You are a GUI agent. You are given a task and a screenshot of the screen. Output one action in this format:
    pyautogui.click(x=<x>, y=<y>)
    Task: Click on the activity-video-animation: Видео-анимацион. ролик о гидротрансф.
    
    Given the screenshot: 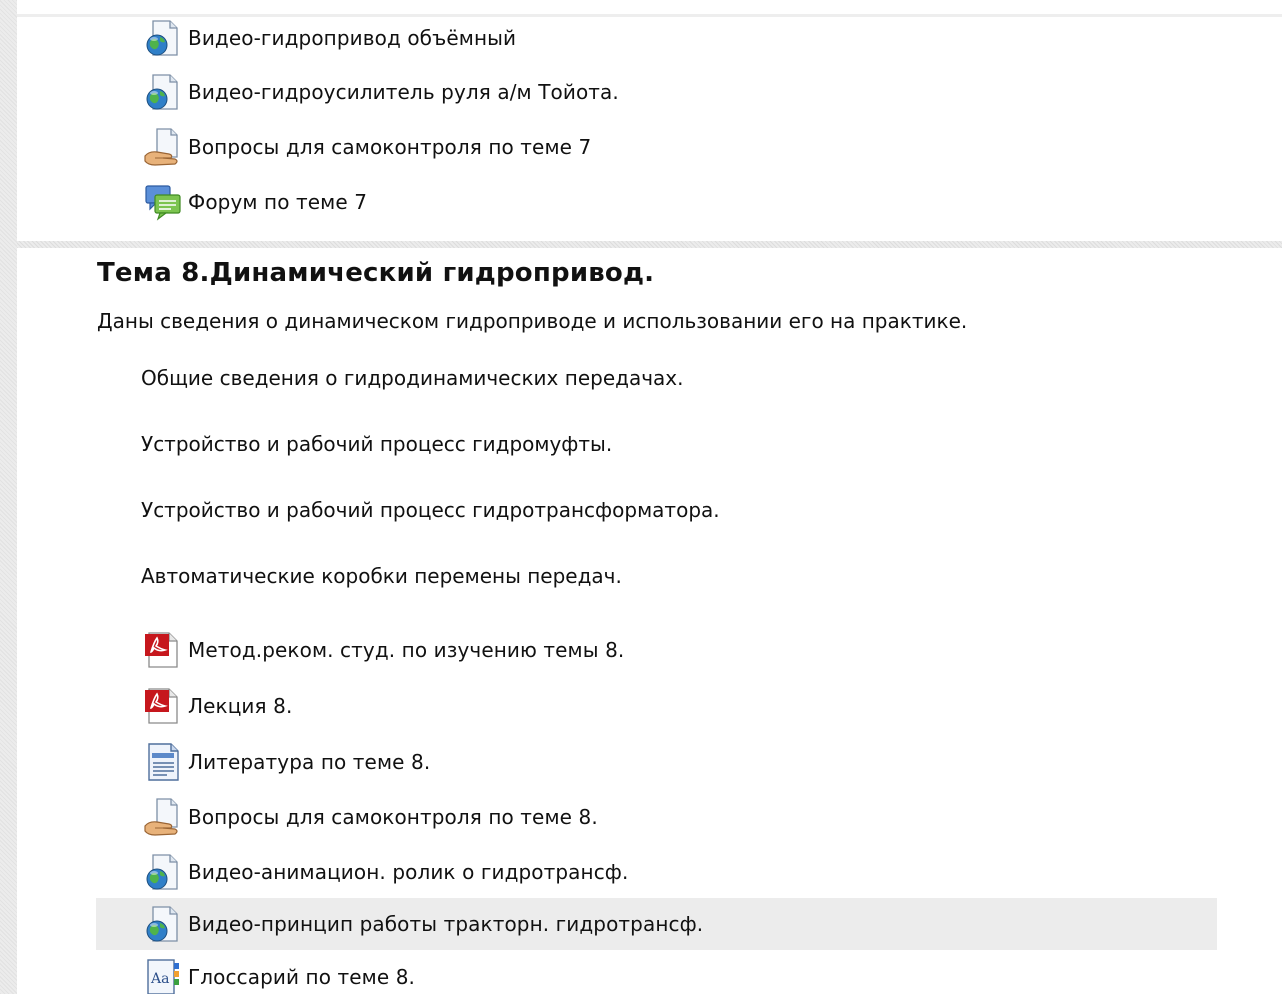 What is the action you would take?
    pyautogui.click(x=385, y=872)
    